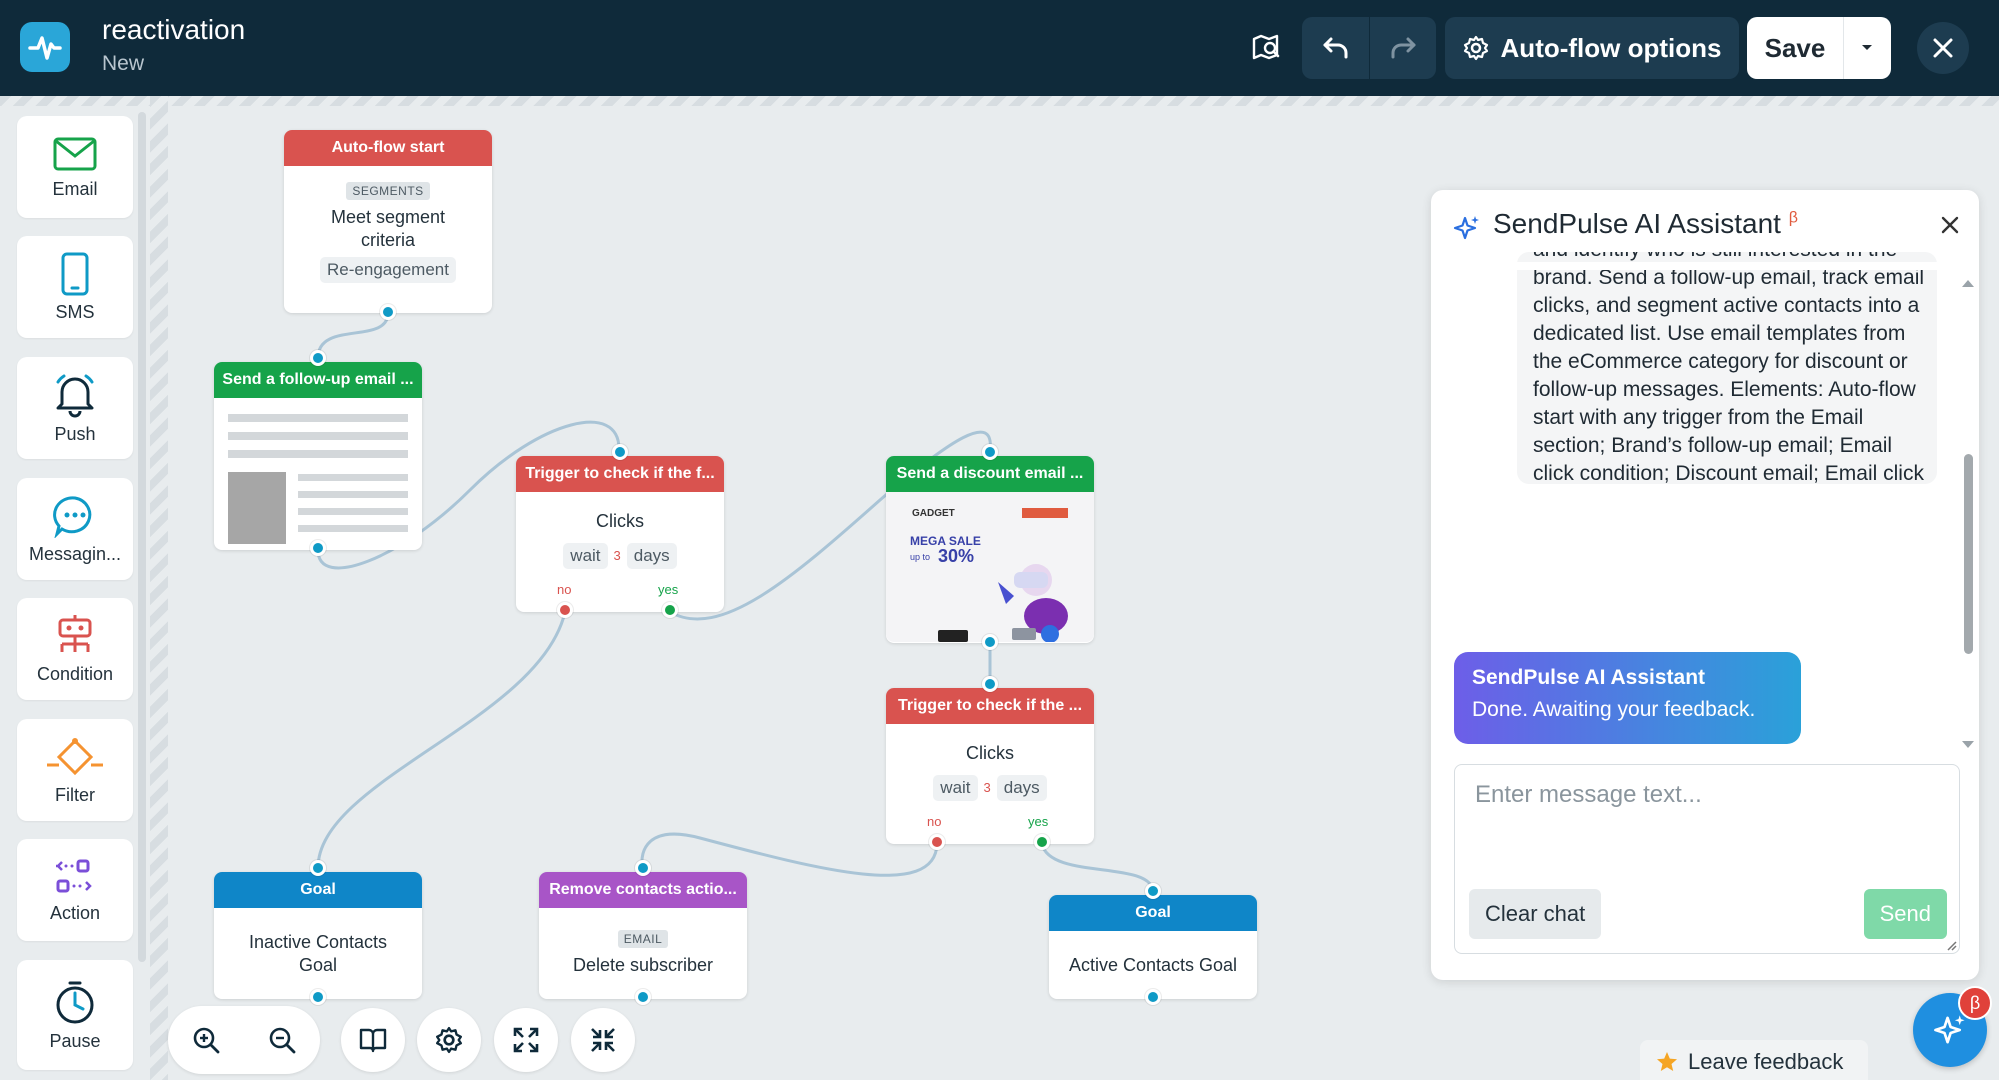  Describe the element at coordinates (1614, 709) in the screenshot. I see `assistant-text: Done. Awaiting your feedback.` at that location.